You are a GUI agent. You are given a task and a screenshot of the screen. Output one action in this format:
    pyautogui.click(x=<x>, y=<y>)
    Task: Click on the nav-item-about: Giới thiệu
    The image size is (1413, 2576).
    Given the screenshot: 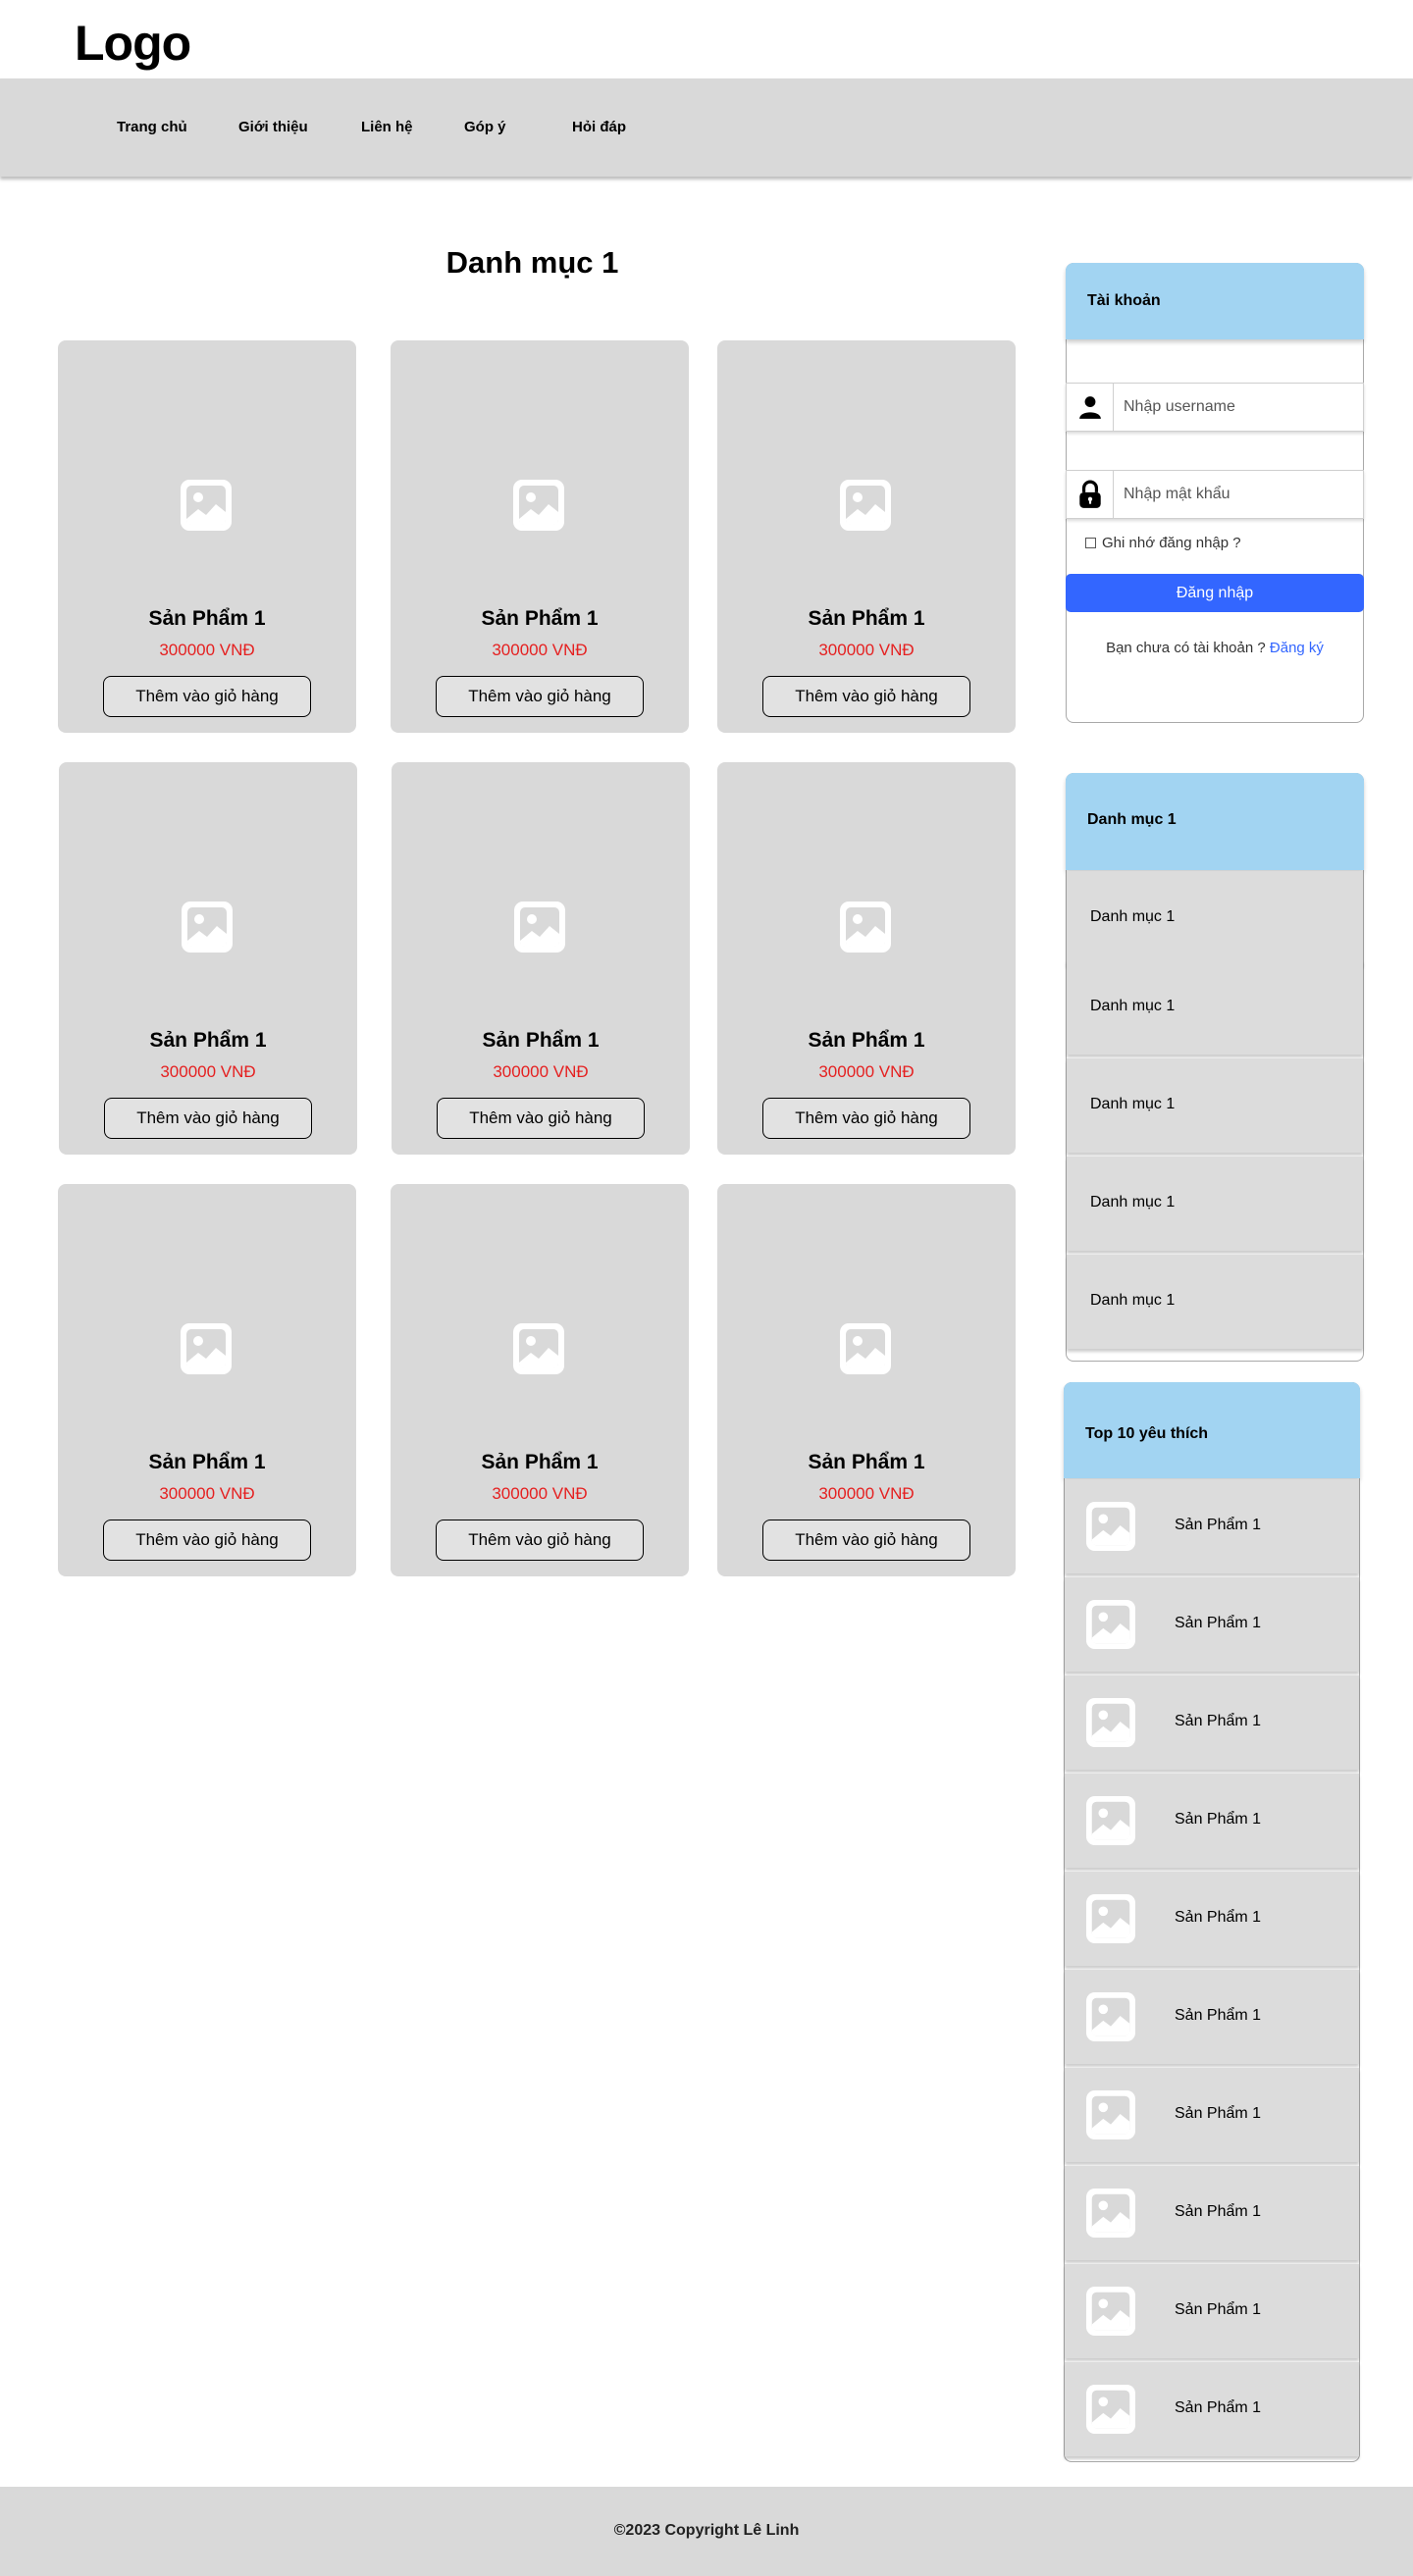 What is the action you would take?
    pyautogui.click(x=273, y=127)
    